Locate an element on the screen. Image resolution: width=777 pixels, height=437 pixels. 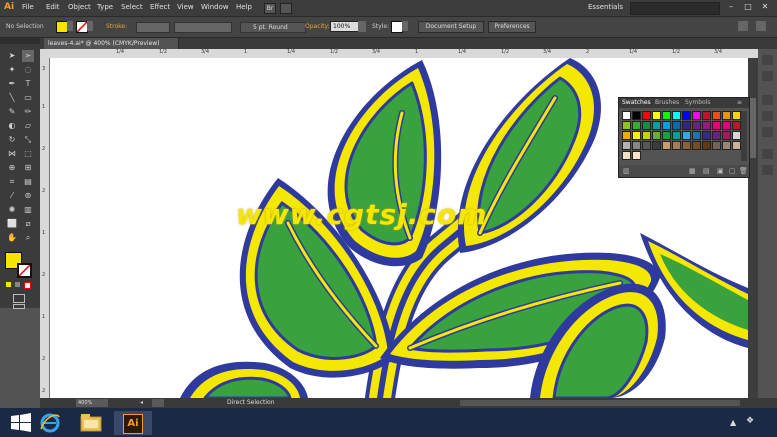
menu-select: Select is located at coordinates (132, 7).